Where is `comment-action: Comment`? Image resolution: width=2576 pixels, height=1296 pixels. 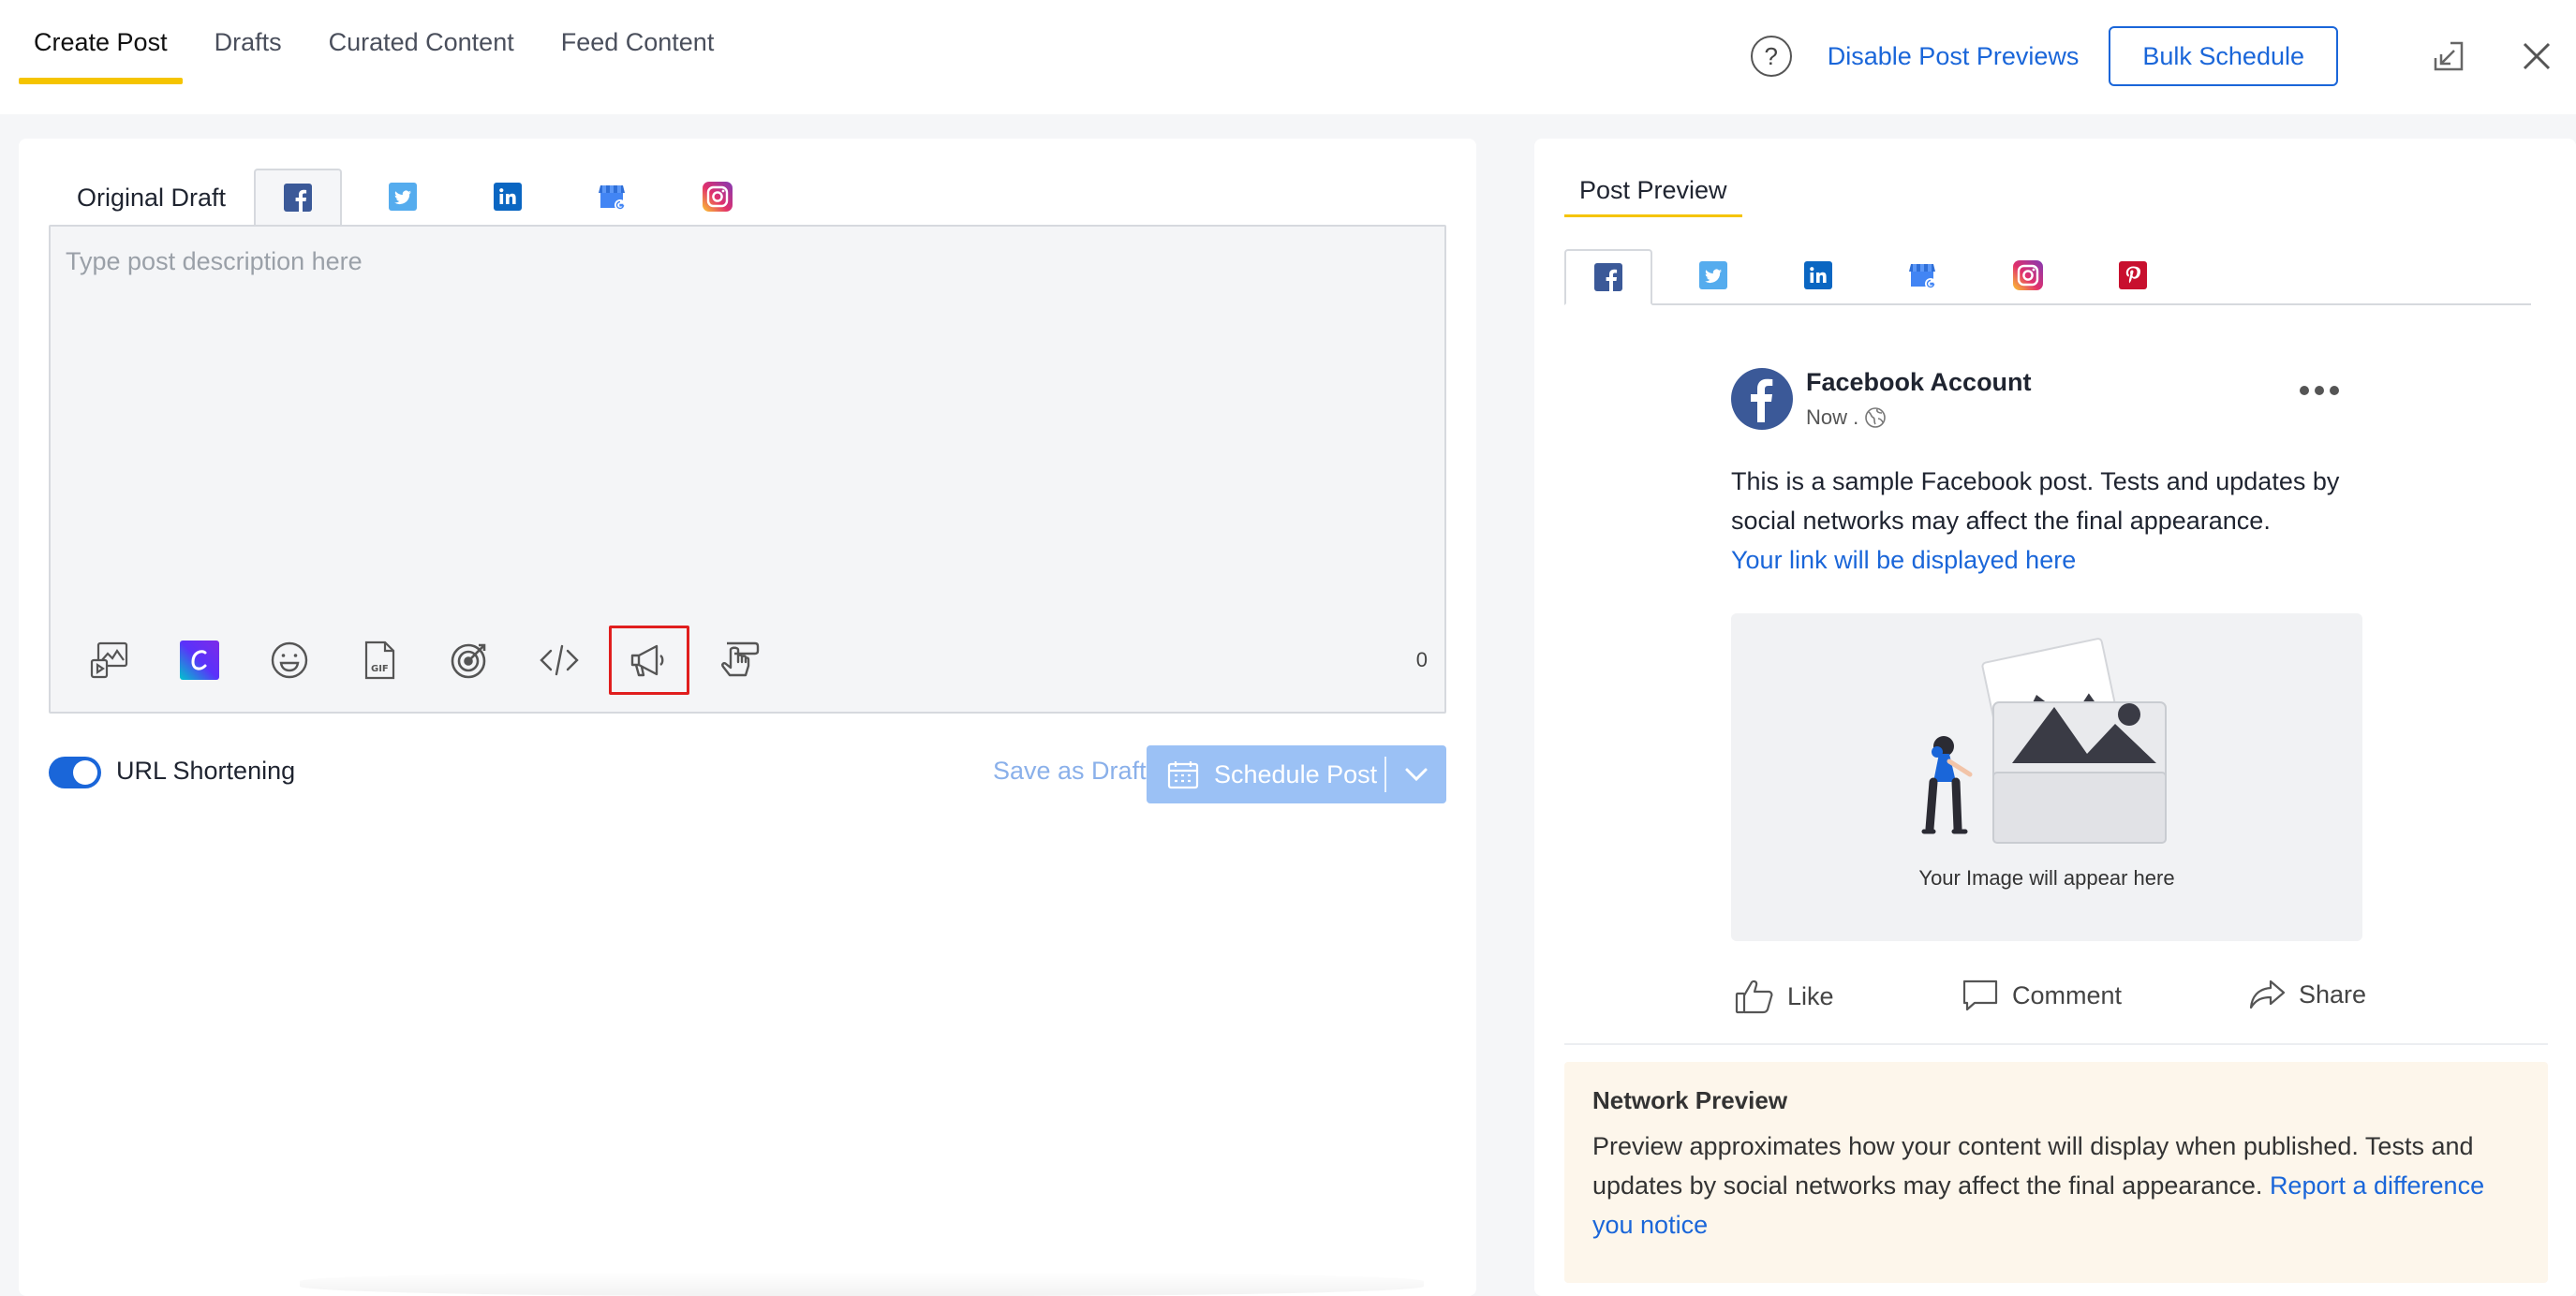 comment-action: Comment is located at coordinates (2042, 995).